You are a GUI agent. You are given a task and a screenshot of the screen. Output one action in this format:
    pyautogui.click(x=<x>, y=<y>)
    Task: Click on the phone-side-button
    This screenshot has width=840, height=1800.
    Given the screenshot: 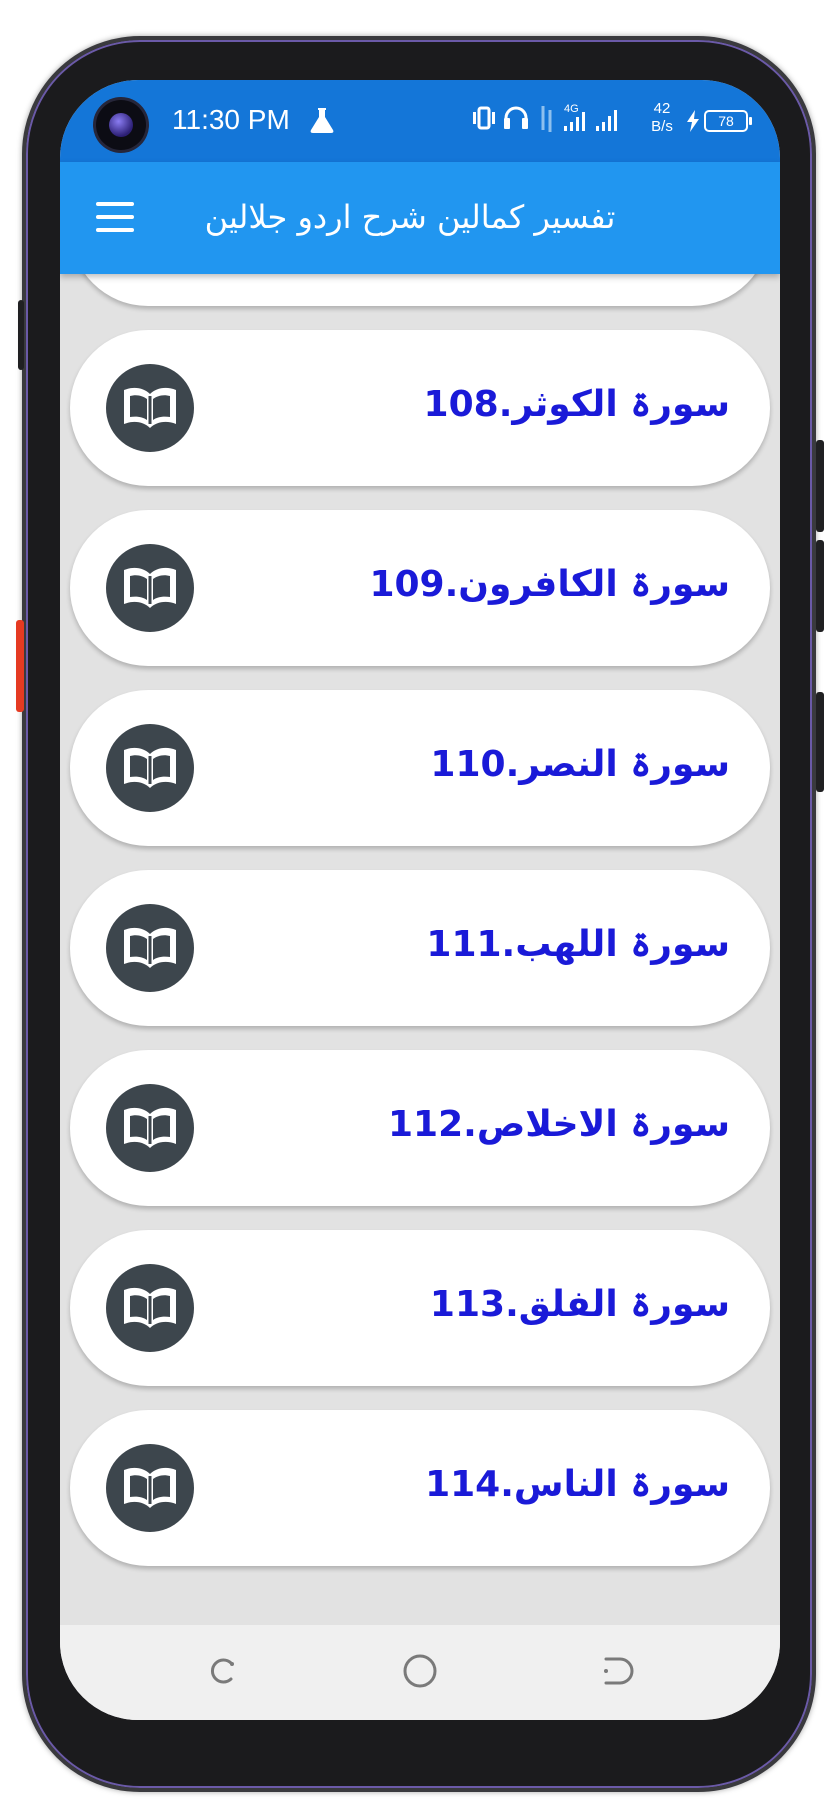 What is the action you would take?
    pyautogui.click(x=21, y=335)
    